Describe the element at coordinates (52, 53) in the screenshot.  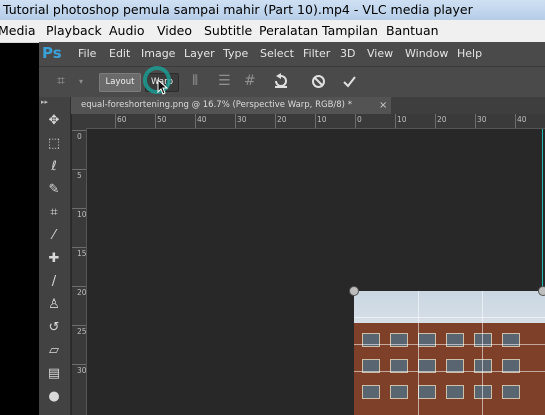
I see `photoshop-logo: Ps` at that location.